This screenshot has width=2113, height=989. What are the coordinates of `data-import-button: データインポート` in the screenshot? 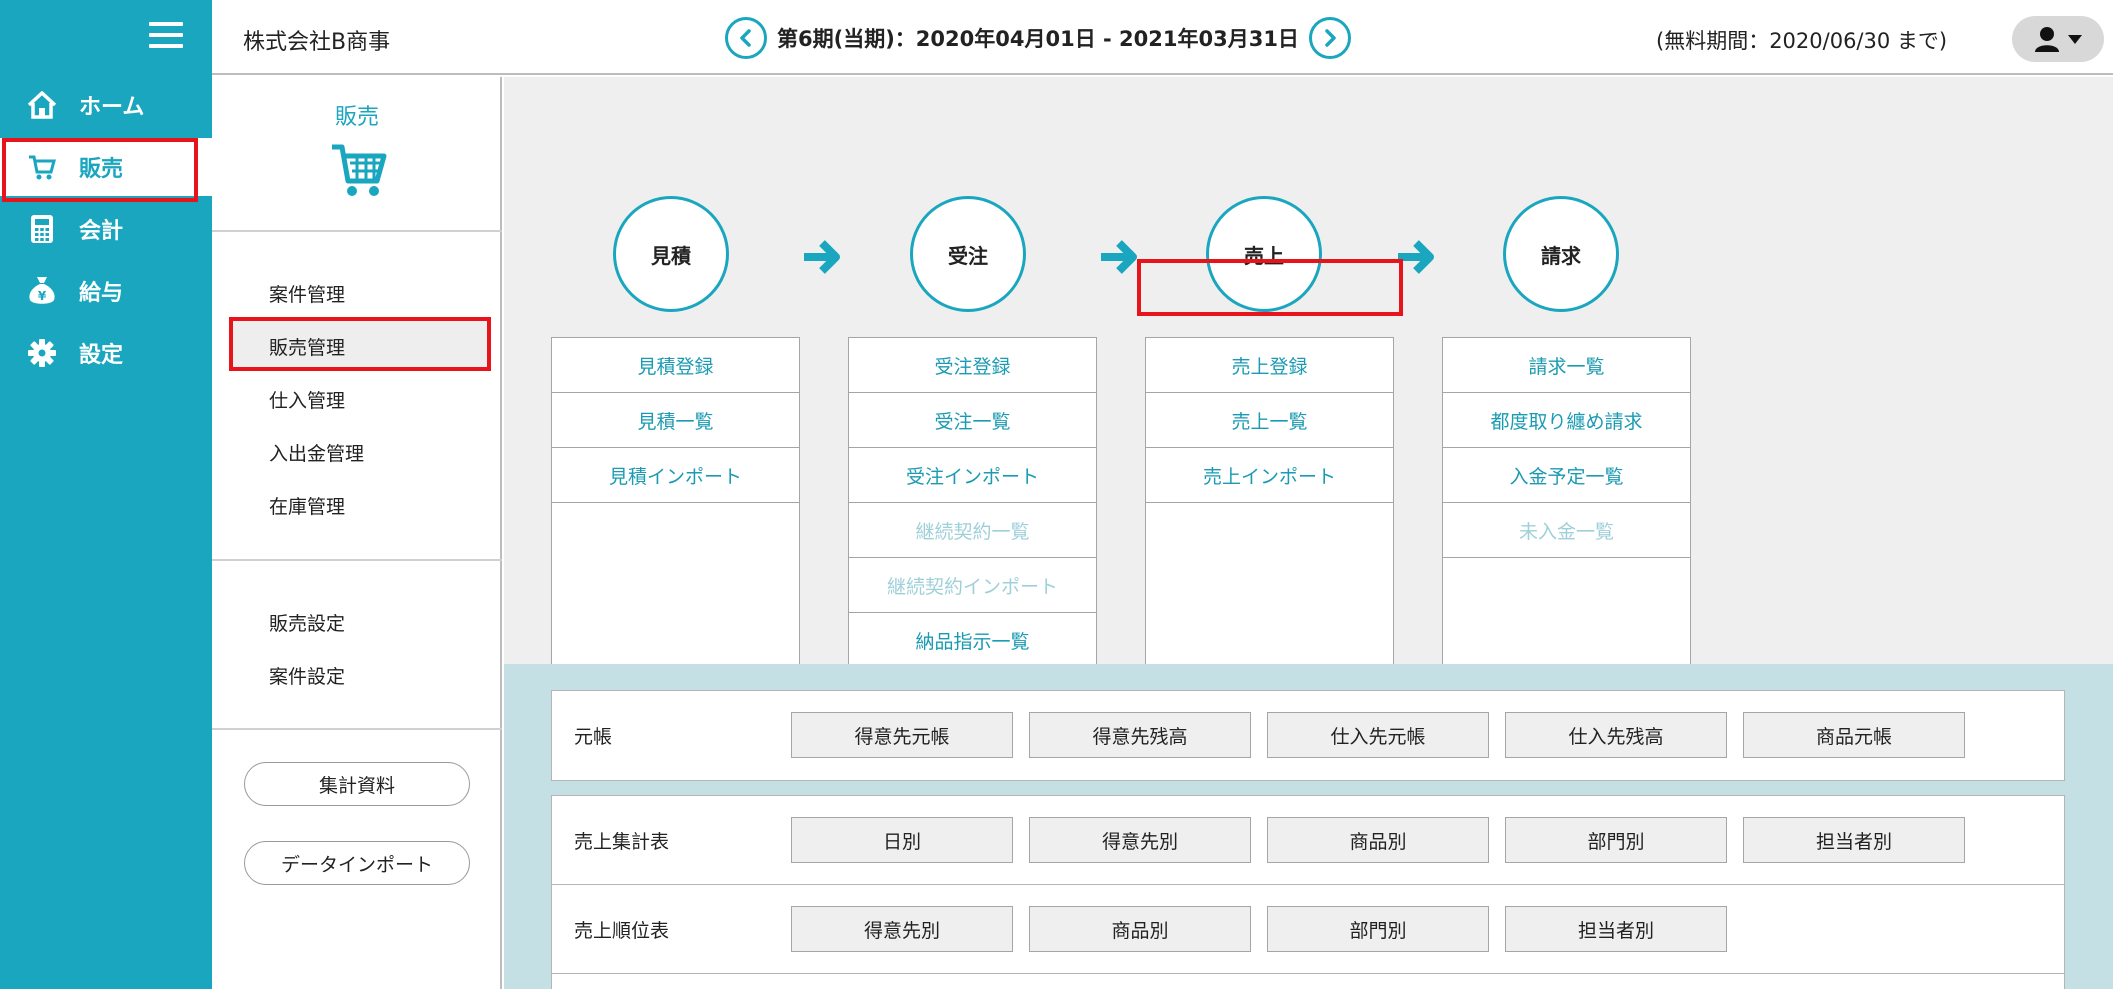 It's located at (357, 863).